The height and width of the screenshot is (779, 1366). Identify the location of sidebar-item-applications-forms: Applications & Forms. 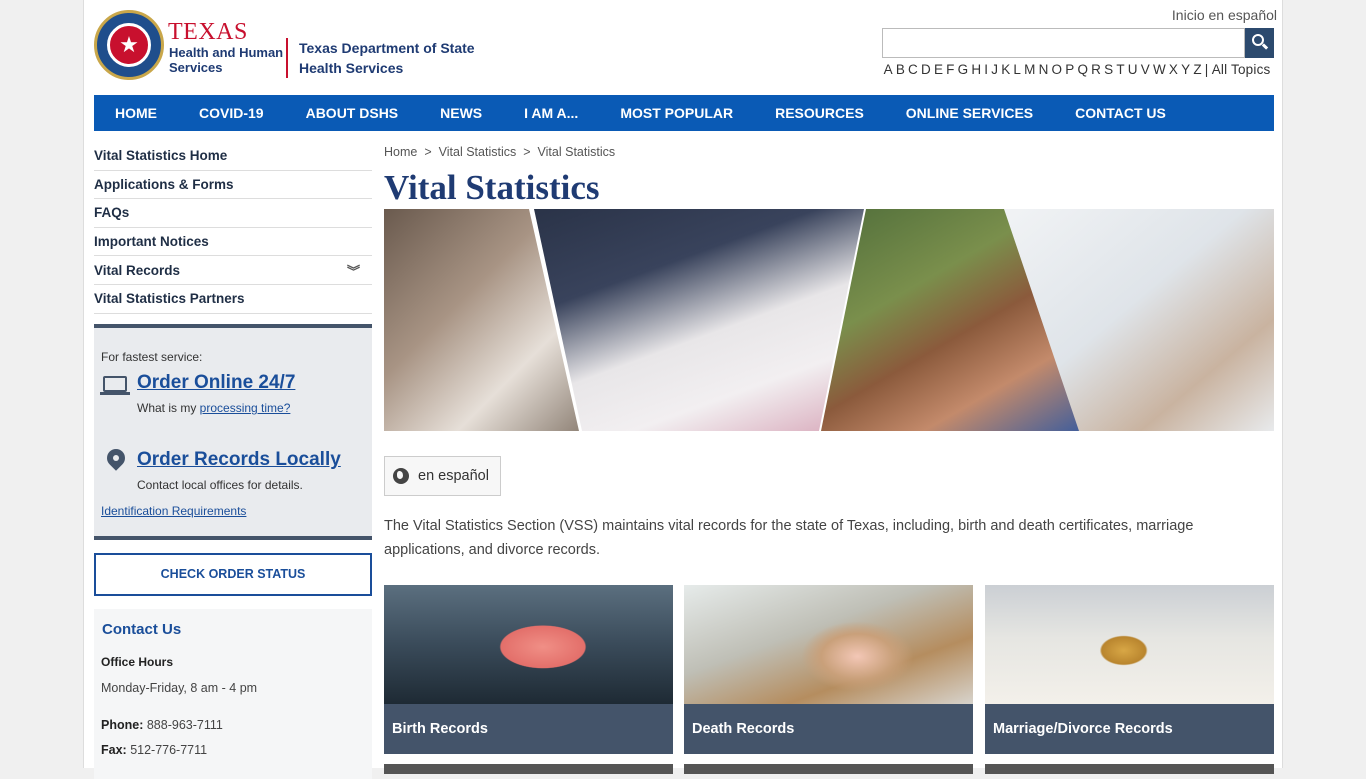
(233, 185).